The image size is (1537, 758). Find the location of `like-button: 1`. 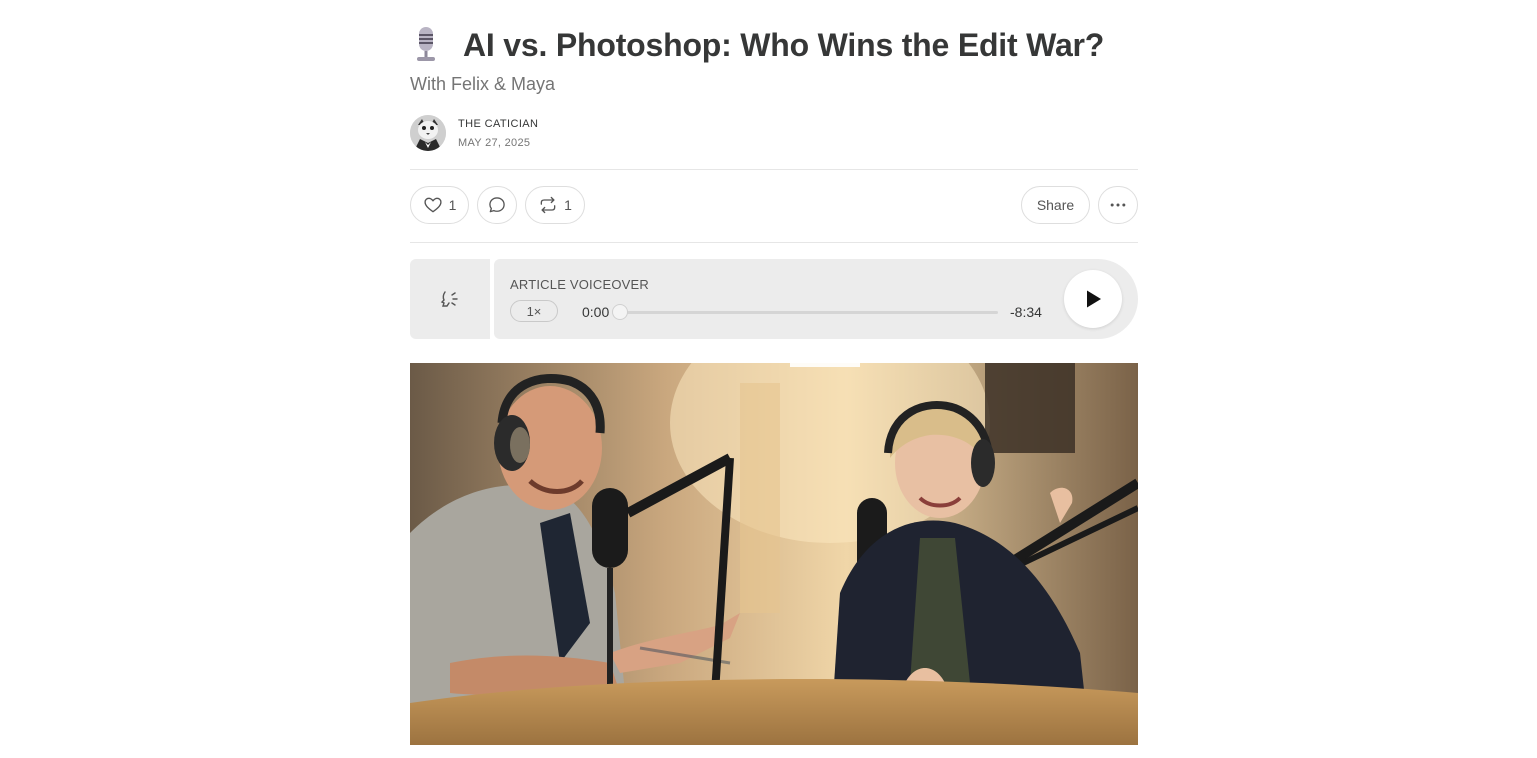

like-button: 1 is located at coordinates (439, 205).